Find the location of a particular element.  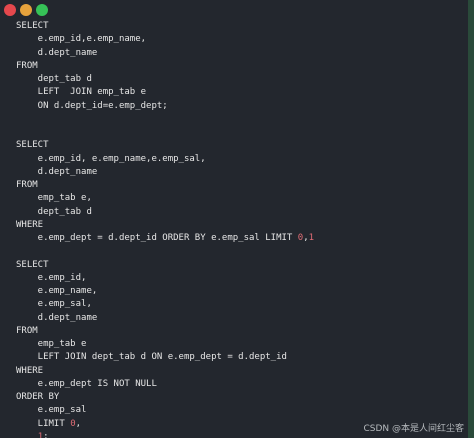

code-line: e.emp_id, is located at coordinates (51, 277).